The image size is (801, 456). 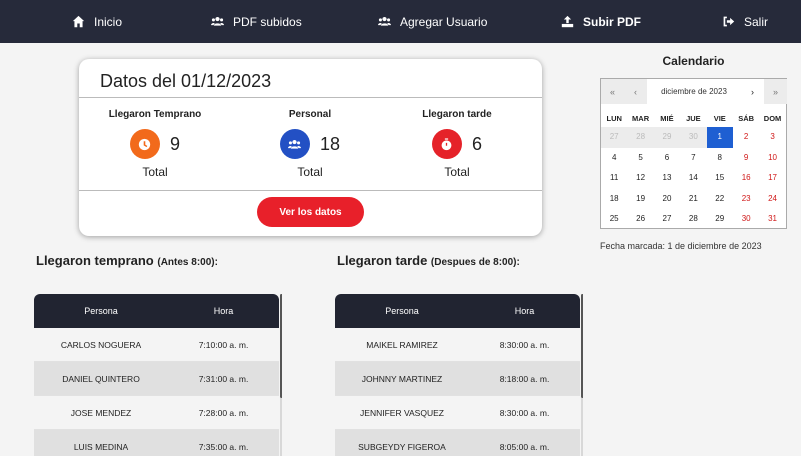 I want to click on calendar-day: 18, so click(x=614, y=199).